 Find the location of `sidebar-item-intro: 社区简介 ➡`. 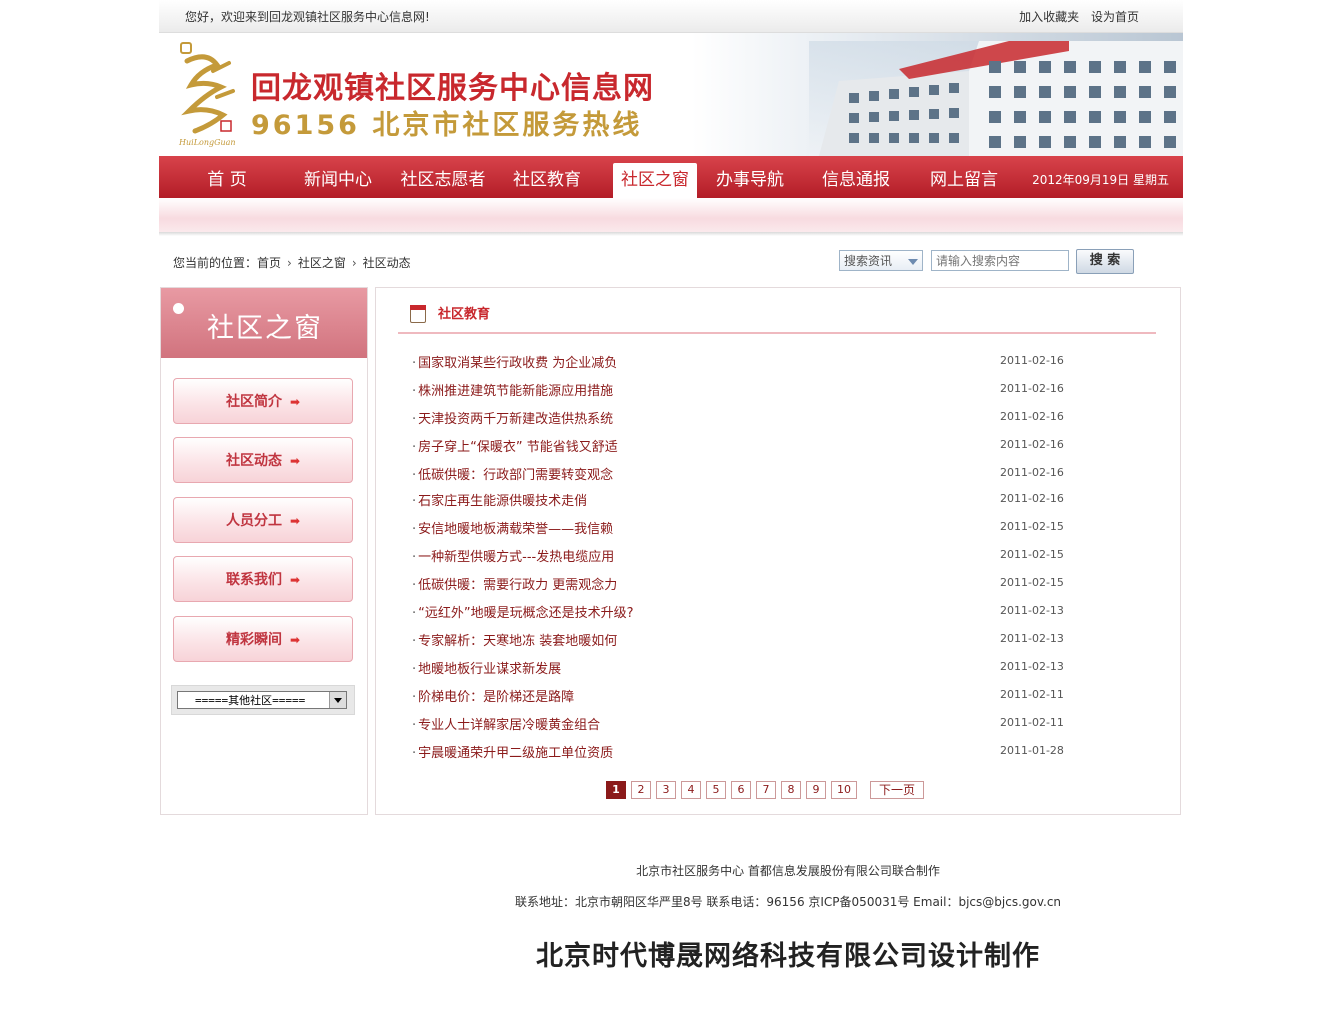

sidebar-item-intro: 社区简介 ➡ is located at coordinates (263, 401).